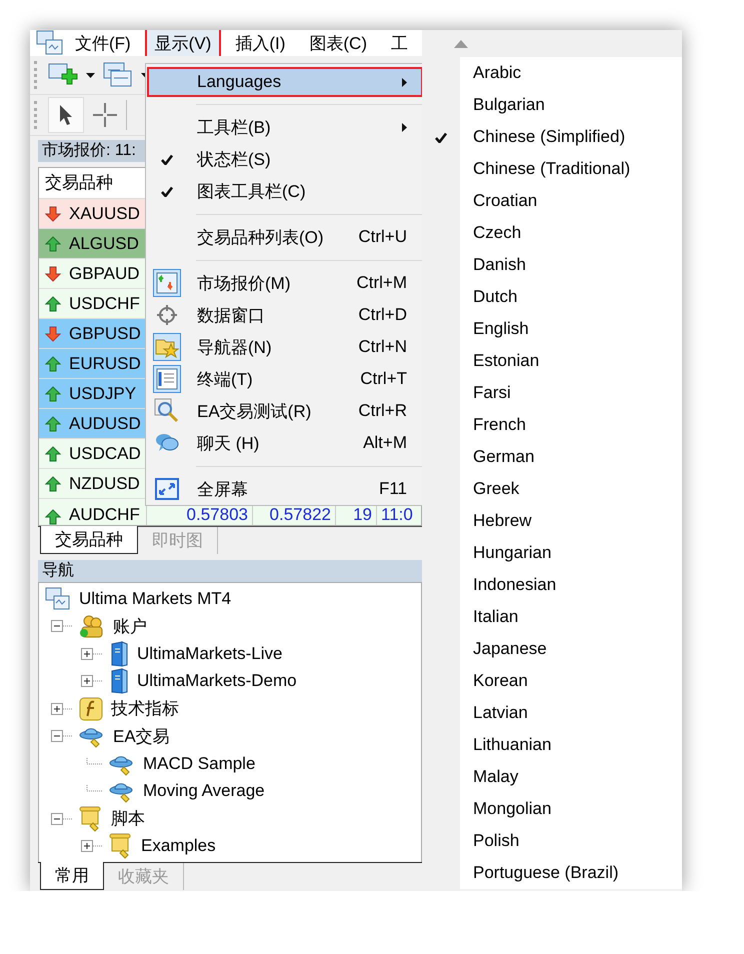 This screenshot has width=744, height=954. Describe the element at coordinates (552, 745) in the screenshot. I see `menu-item: Lithuanian` at that location.